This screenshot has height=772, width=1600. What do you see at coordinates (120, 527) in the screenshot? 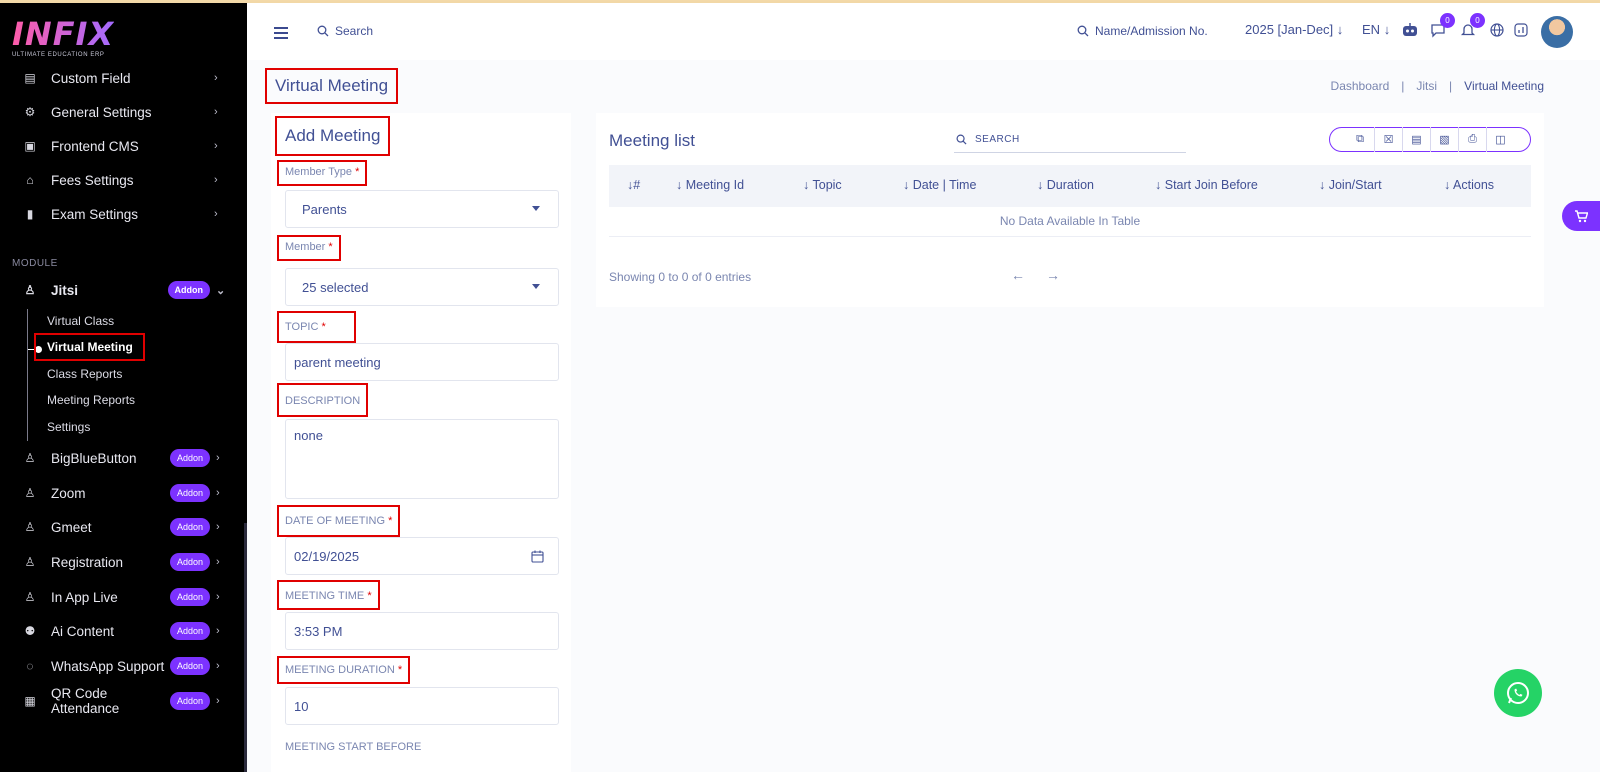
I see `sidebar-item-gmeet: ♙ Gmeet Addon ›` at bounding box center [120, 527].